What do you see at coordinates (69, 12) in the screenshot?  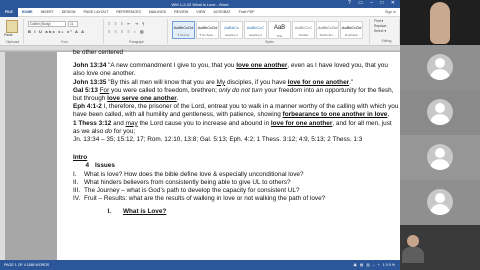 I see `tab-design: DESIGN` at bounding box center [69, 12].